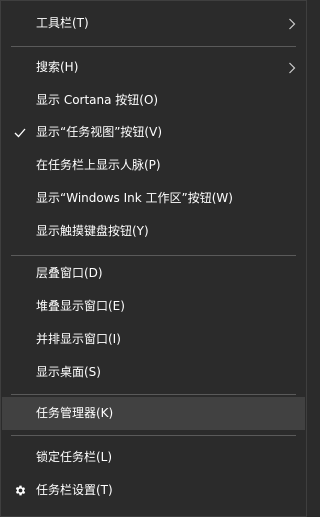 The height and width of the screenshot is (517, 320). I want to click on menu-item-task-manager: 任务管理器(K), so click(153, 413).